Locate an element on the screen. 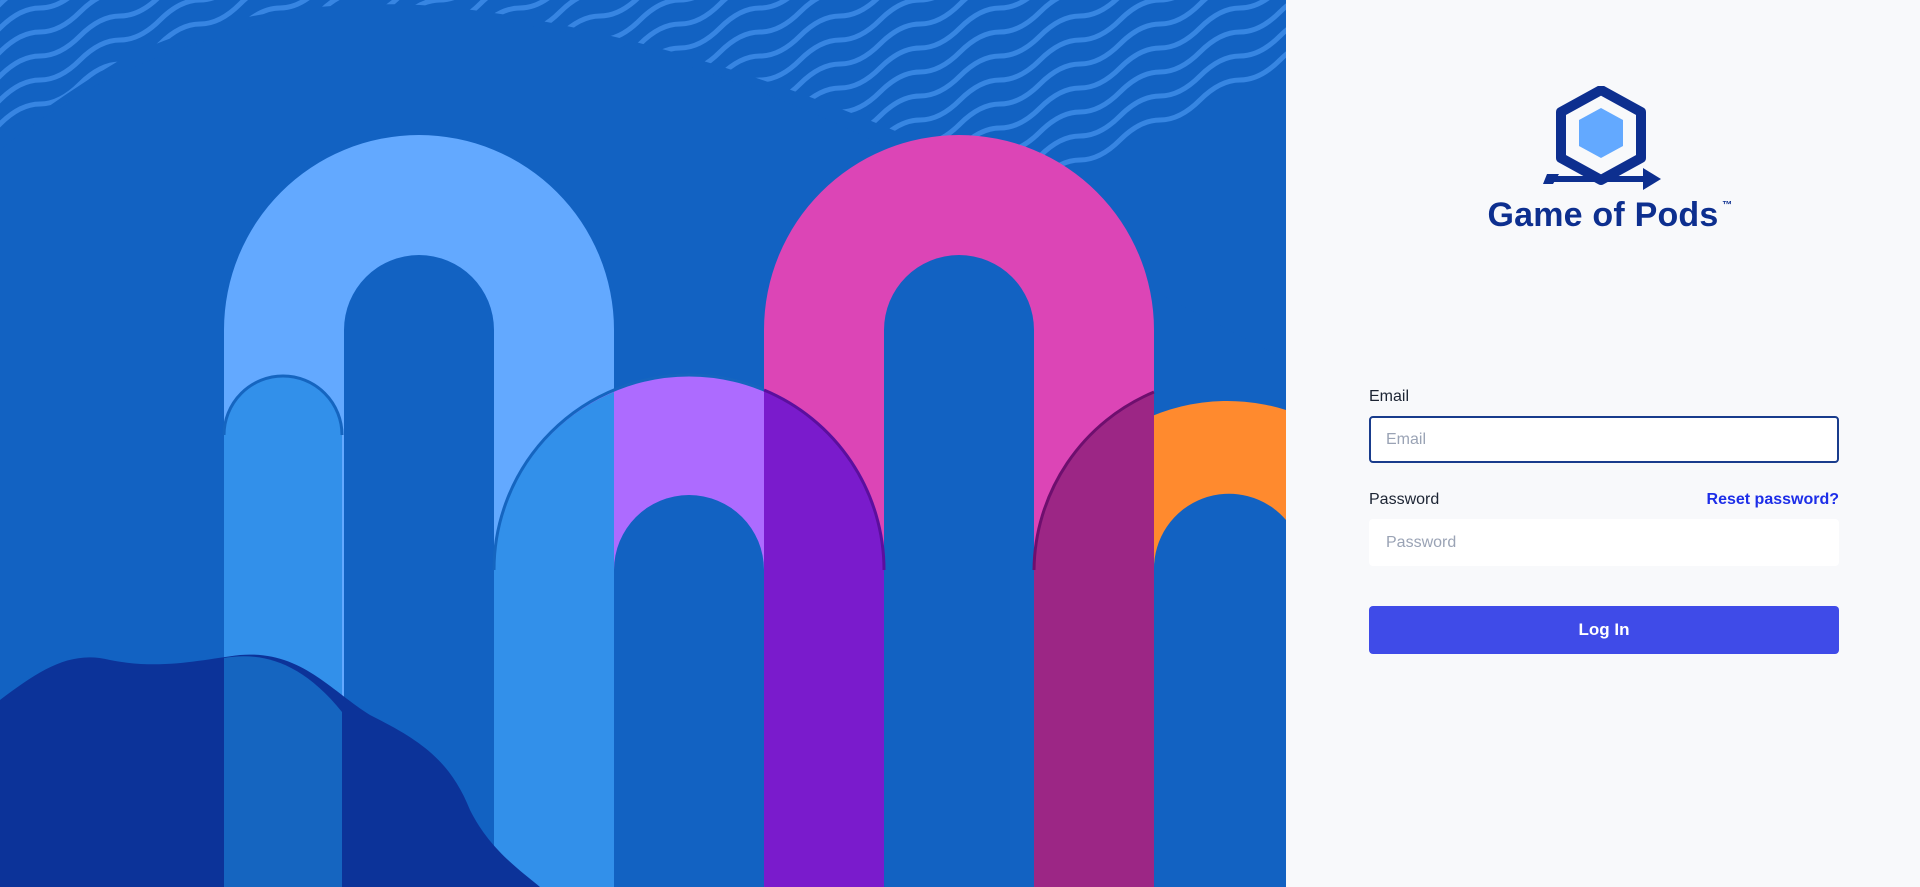  brand-name-text: Game of Pods is located at coordinates (1603, 215).